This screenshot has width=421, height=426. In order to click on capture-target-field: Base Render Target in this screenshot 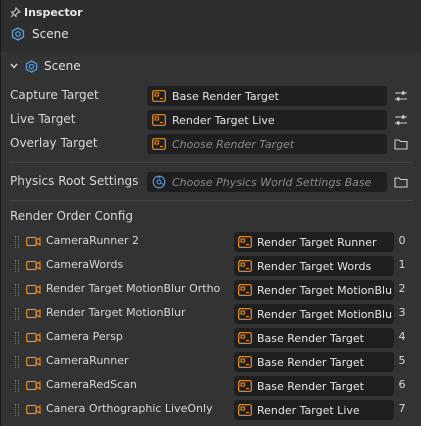, I will do `click(267, 96)`.